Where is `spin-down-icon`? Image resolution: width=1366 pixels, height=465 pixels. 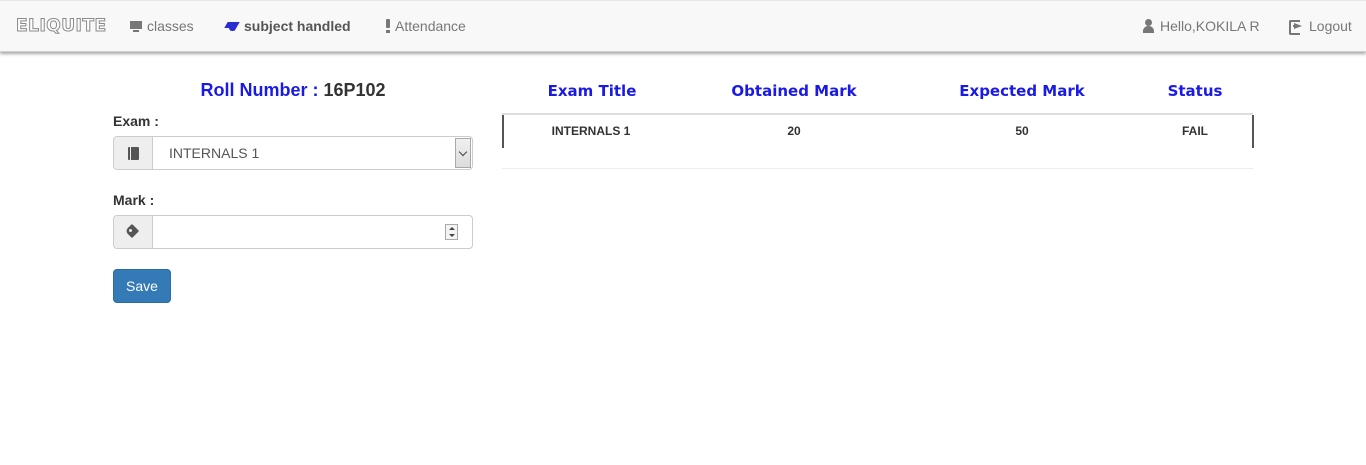
spin-down-icon is located at coordinates (451, 235).